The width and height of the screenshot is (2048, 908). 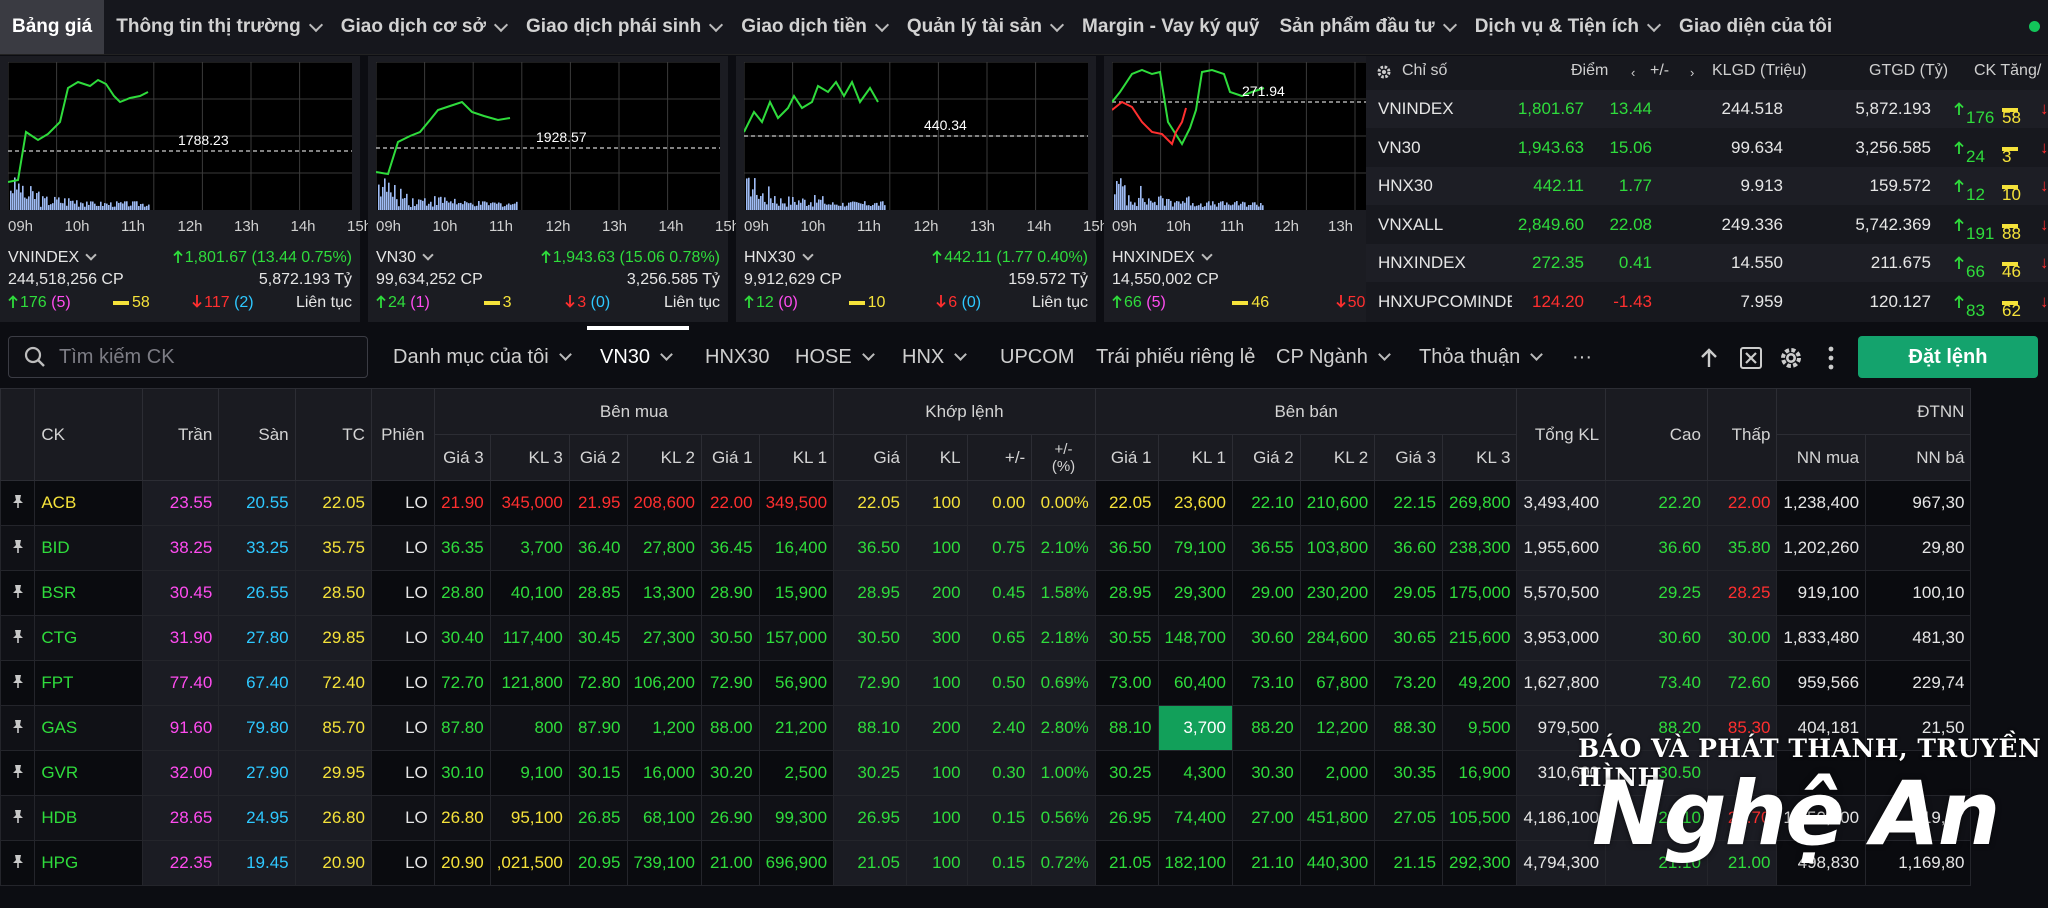 What do you see at coordinates (598, 638) in the screenshot?
I see `bid-price-2: 30.45` at bounding box center [598, 638].